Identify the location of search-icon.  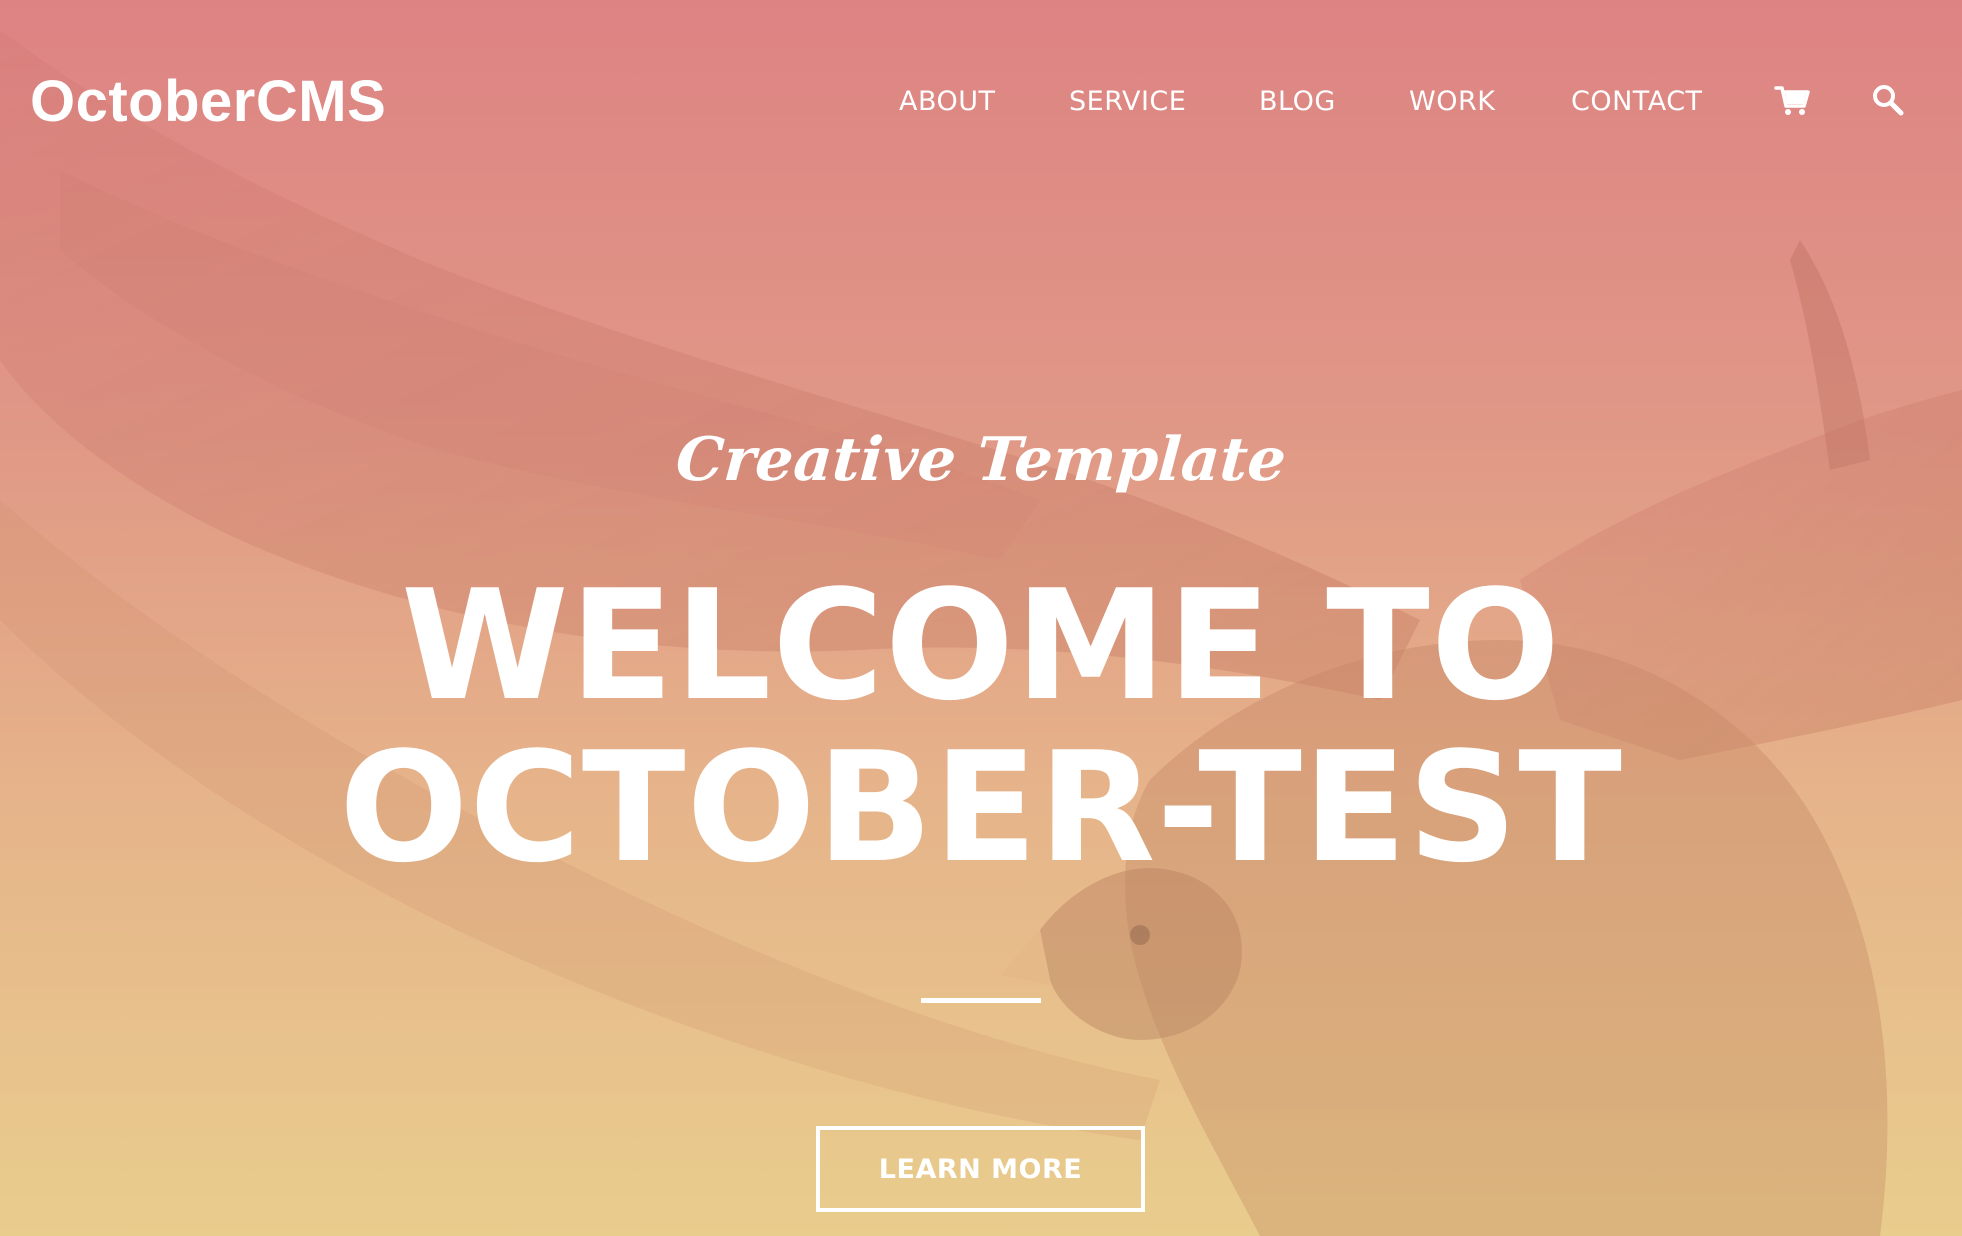
(1888, 100).